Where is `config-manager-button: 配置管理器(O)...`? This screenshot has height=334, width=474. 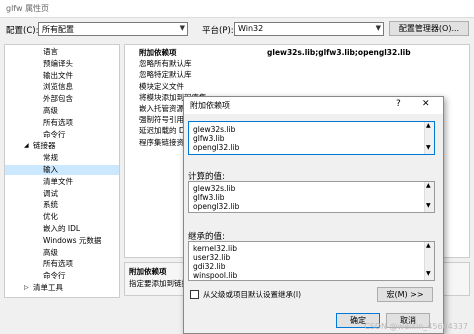
config-manager-button: 配置管理器(O)... is located at coordinates (429, 28).